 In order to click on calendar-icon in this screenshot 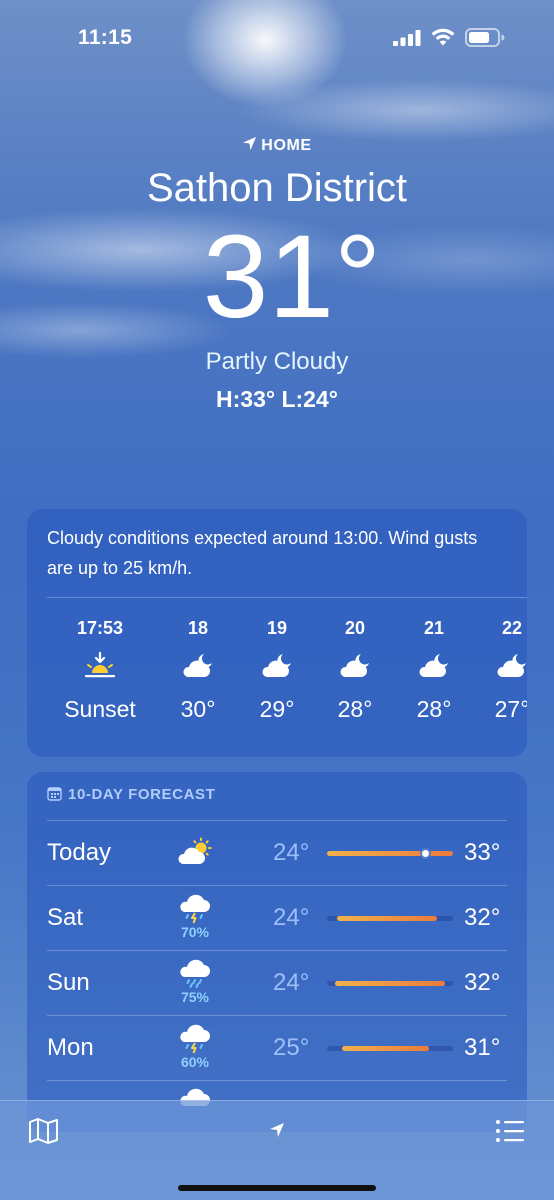, I will do `click(54, 794)`.